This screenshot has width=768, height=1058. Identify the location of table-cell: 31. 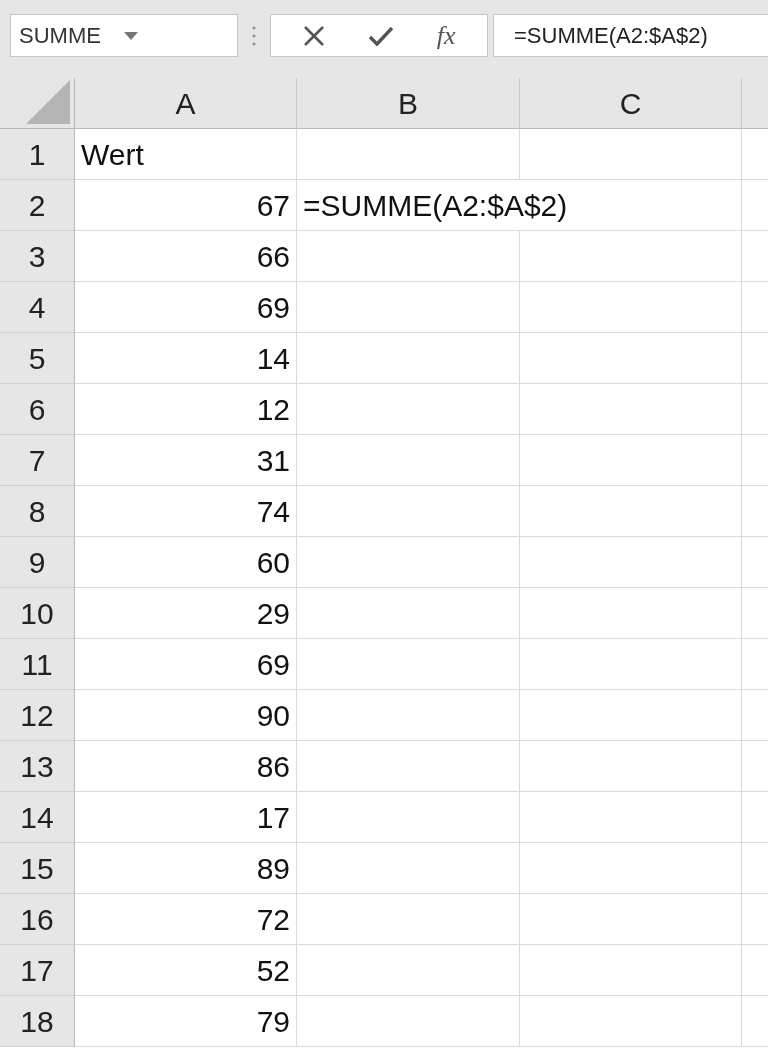
(186, 460).